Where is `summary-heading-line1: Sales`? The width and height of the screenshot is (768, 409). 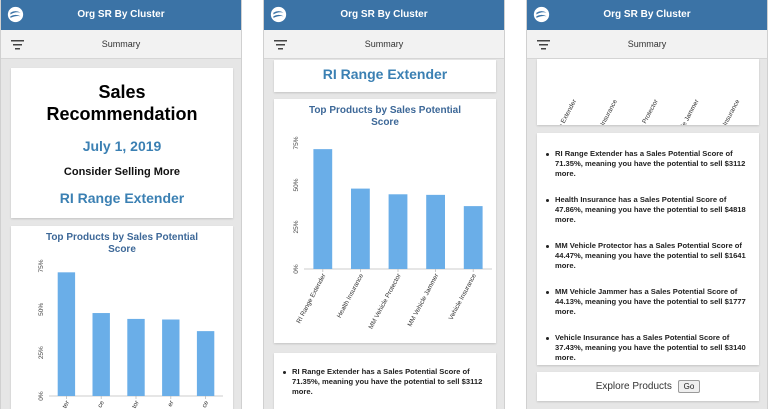
summary-heading-line1: Sales is located at coordinates (122, 92).